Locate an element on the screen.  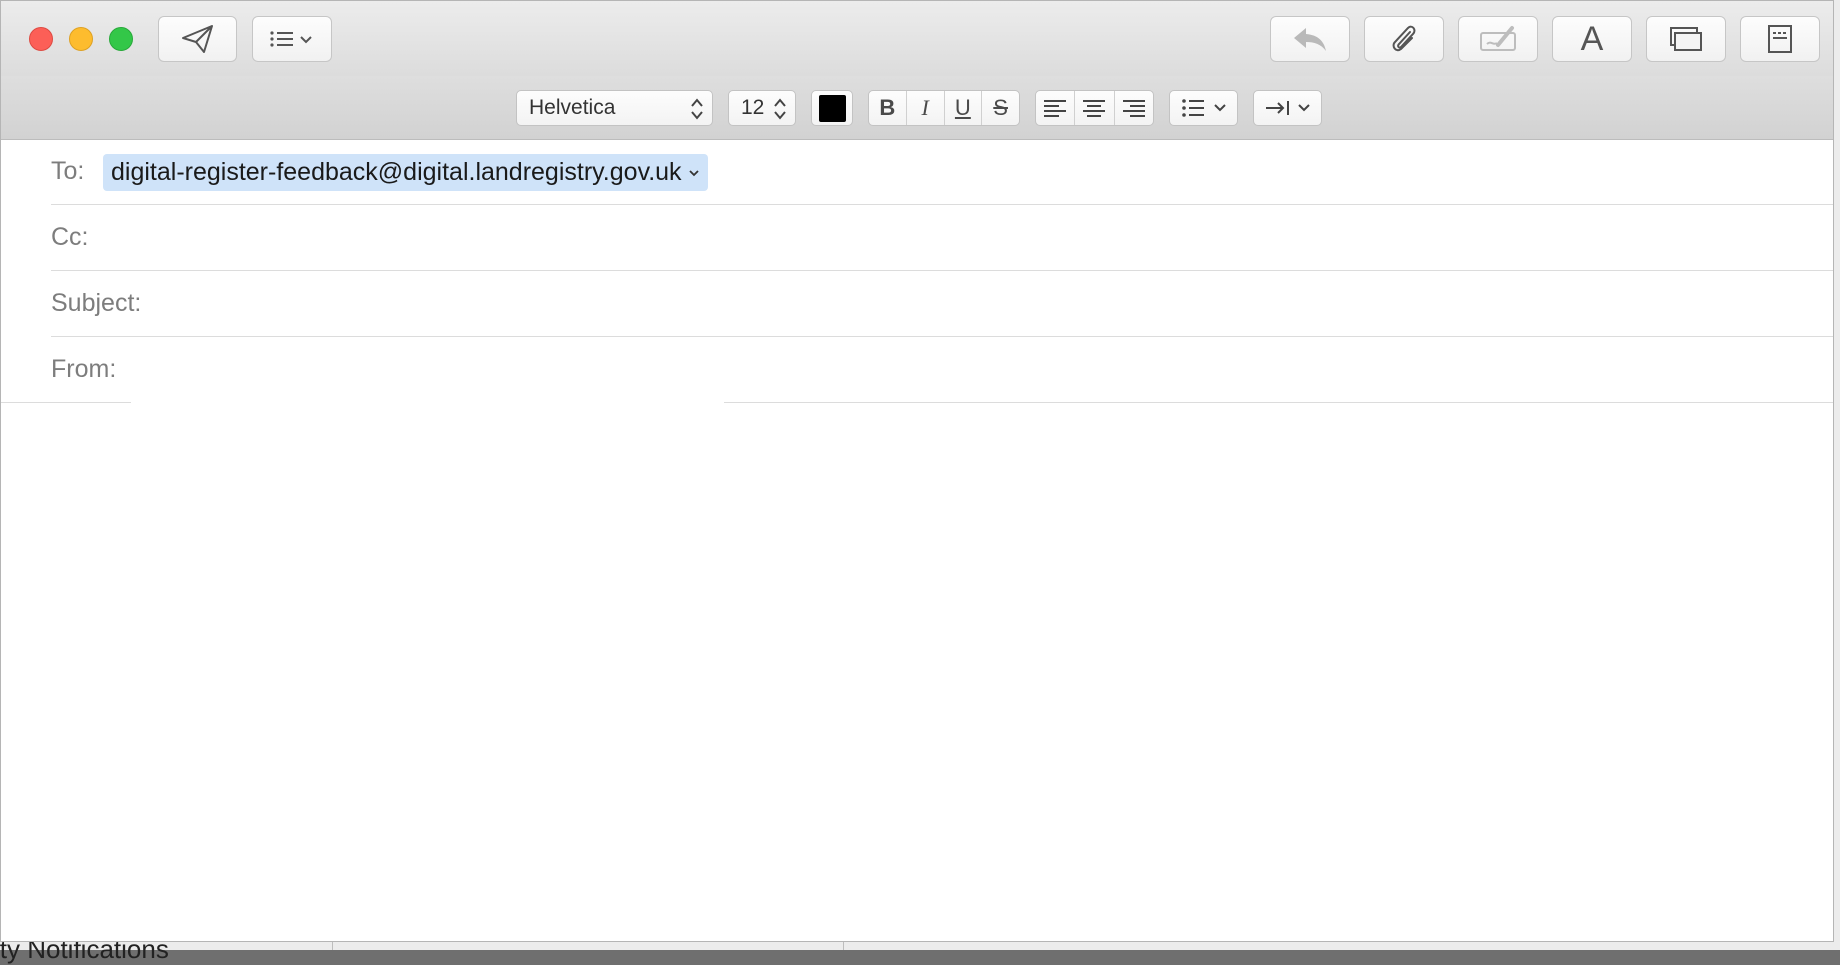
indent-button is located at coordinates (1287, 108).